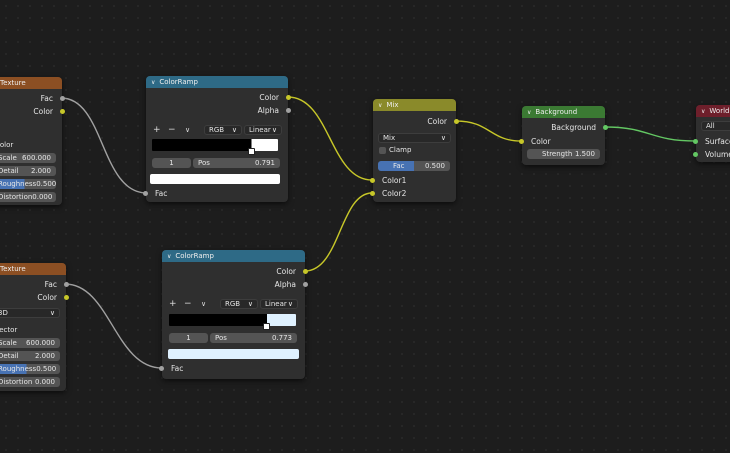 This screenshot has height=453, width=730. Describe the element at coordinates (414, 105) in the screenshot. I see `node-header: ∨ Mix` at that location.